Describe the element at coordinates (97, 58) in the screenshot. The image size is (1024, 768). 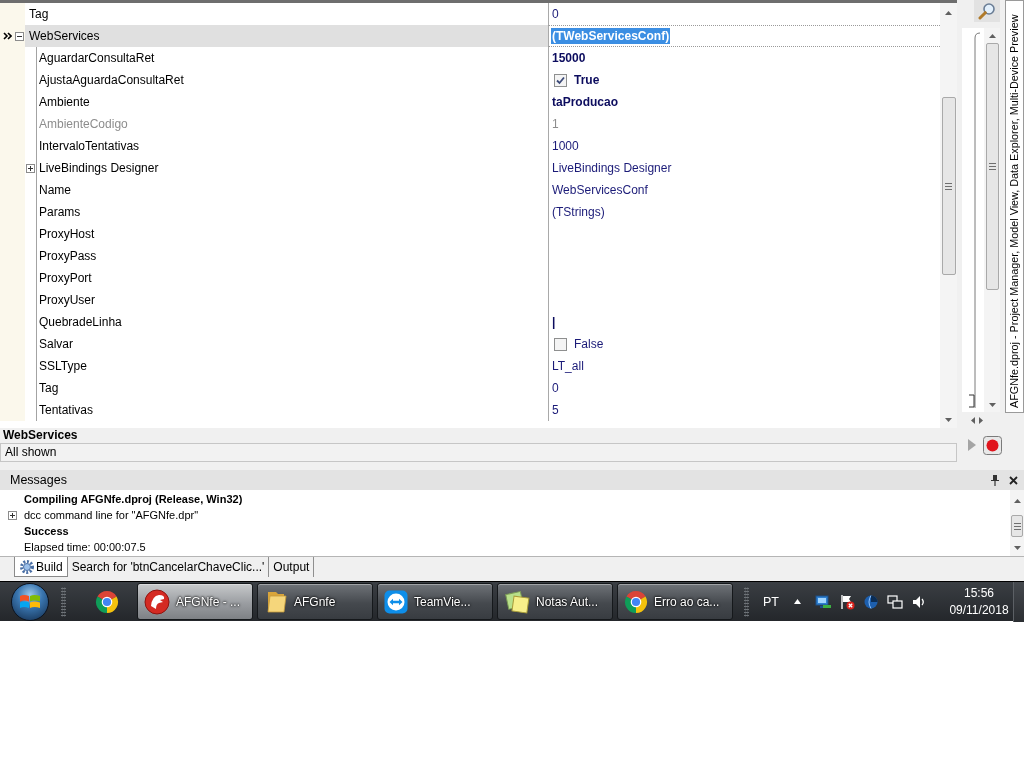
I see `property-name: AguardarConsultaRet` at that location.